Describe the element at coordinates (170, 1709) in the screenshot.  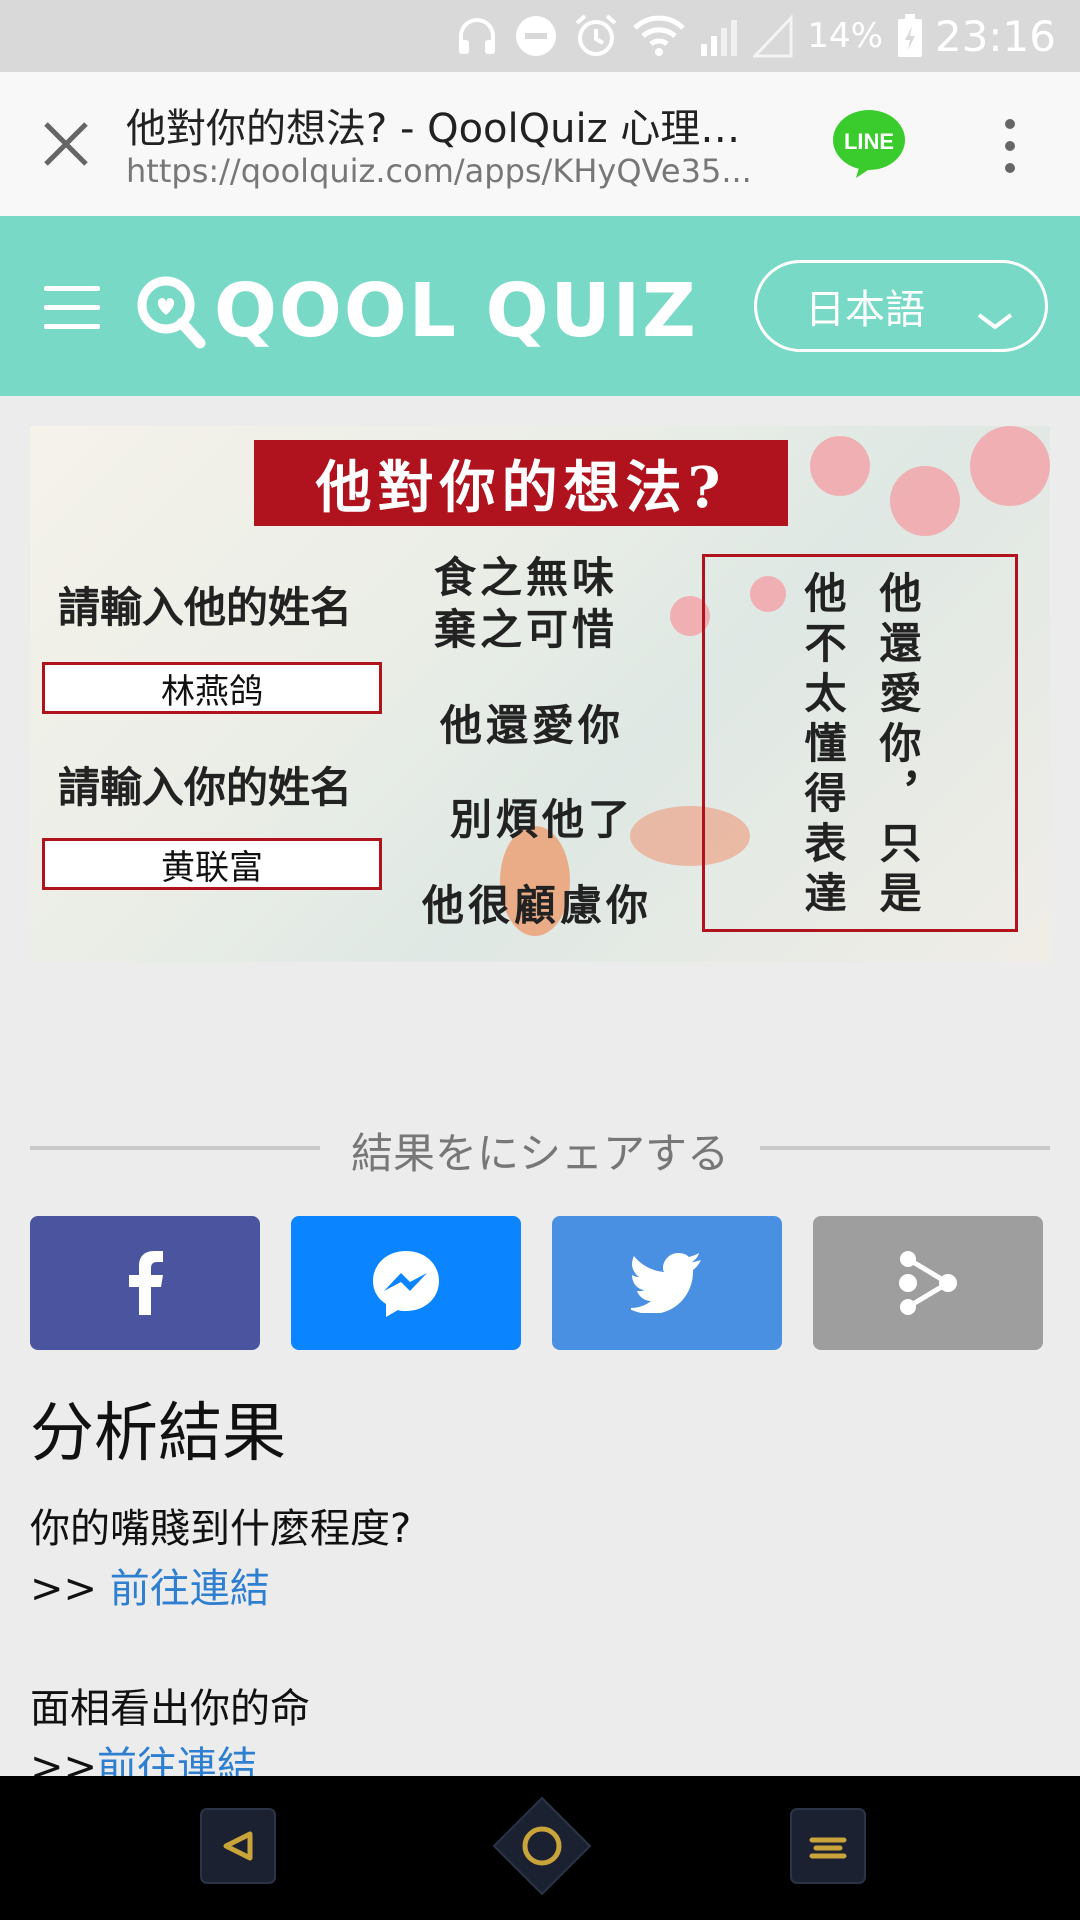
I see `related-quiz-title: 面相看出你的命` at that location.